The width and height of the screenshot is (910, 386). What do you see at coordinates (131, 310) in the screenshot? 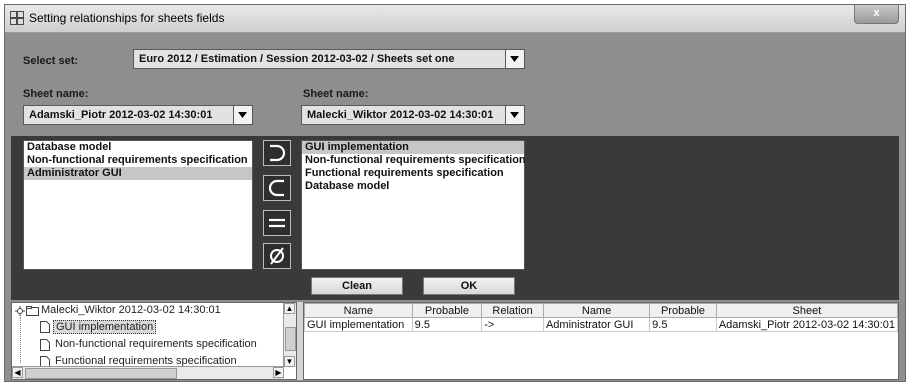
I see `tree-root-node: Malecki_Wiktor 2012-03-02 14:30:01` at bounding box center [131, 310].